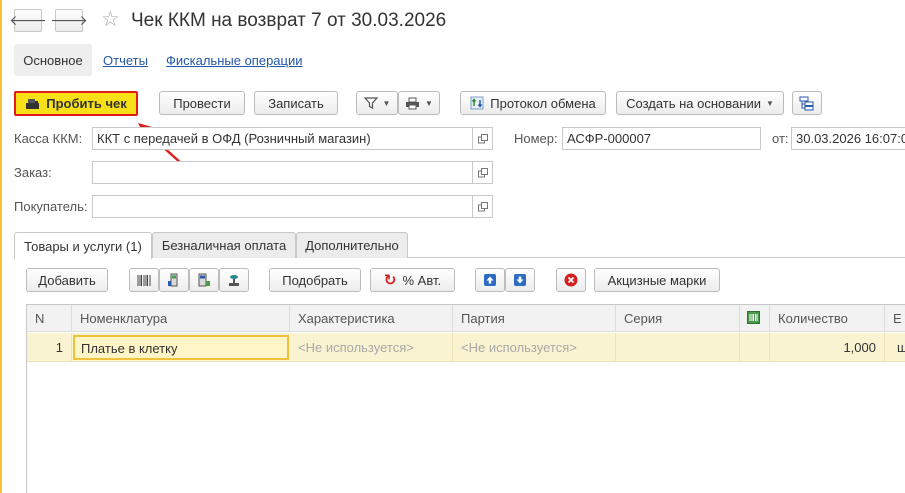 This screenshot has height=493, width=905. Describe the element at coordinates (33, 172) in the screenshot. I see `order-label: Заказ:` at that location.